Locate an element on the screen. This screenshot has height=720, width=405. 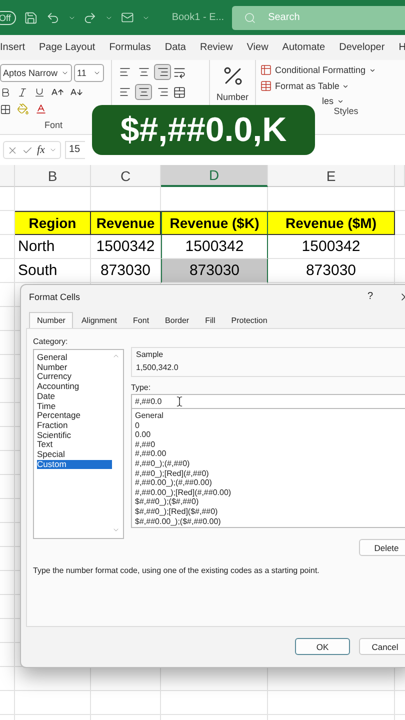
format-code-item: General is located at coordinates (270, 416).